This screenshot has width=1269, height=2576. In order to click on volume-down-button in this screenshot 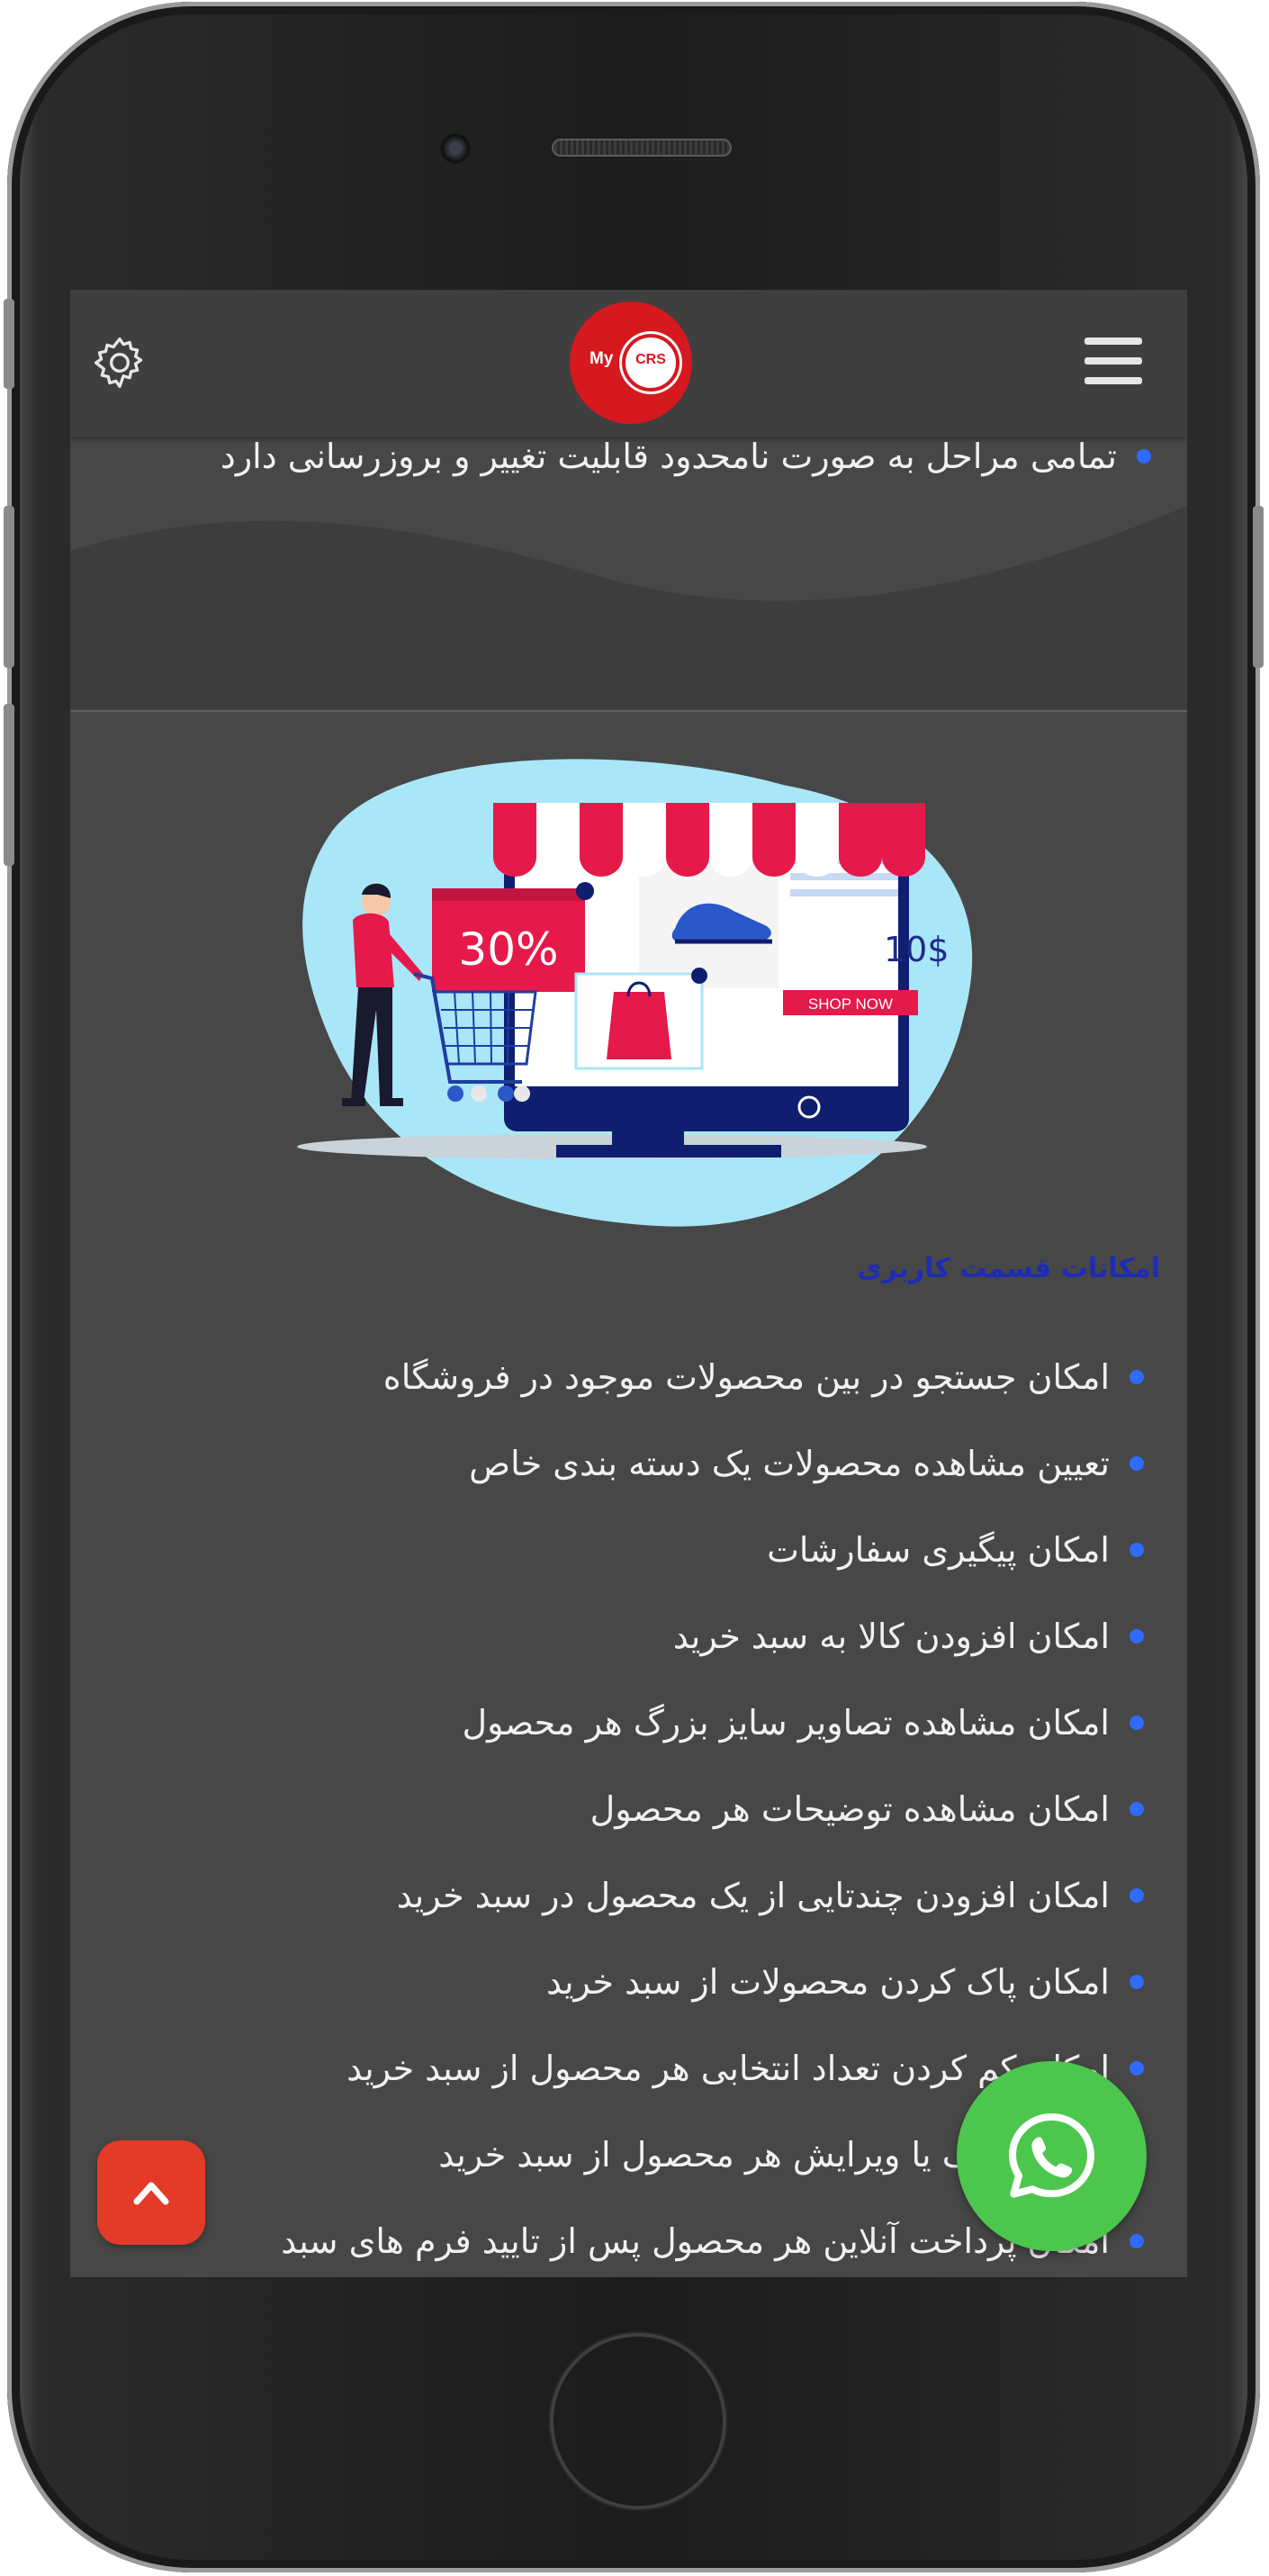, I will do `click(9, 785)`.